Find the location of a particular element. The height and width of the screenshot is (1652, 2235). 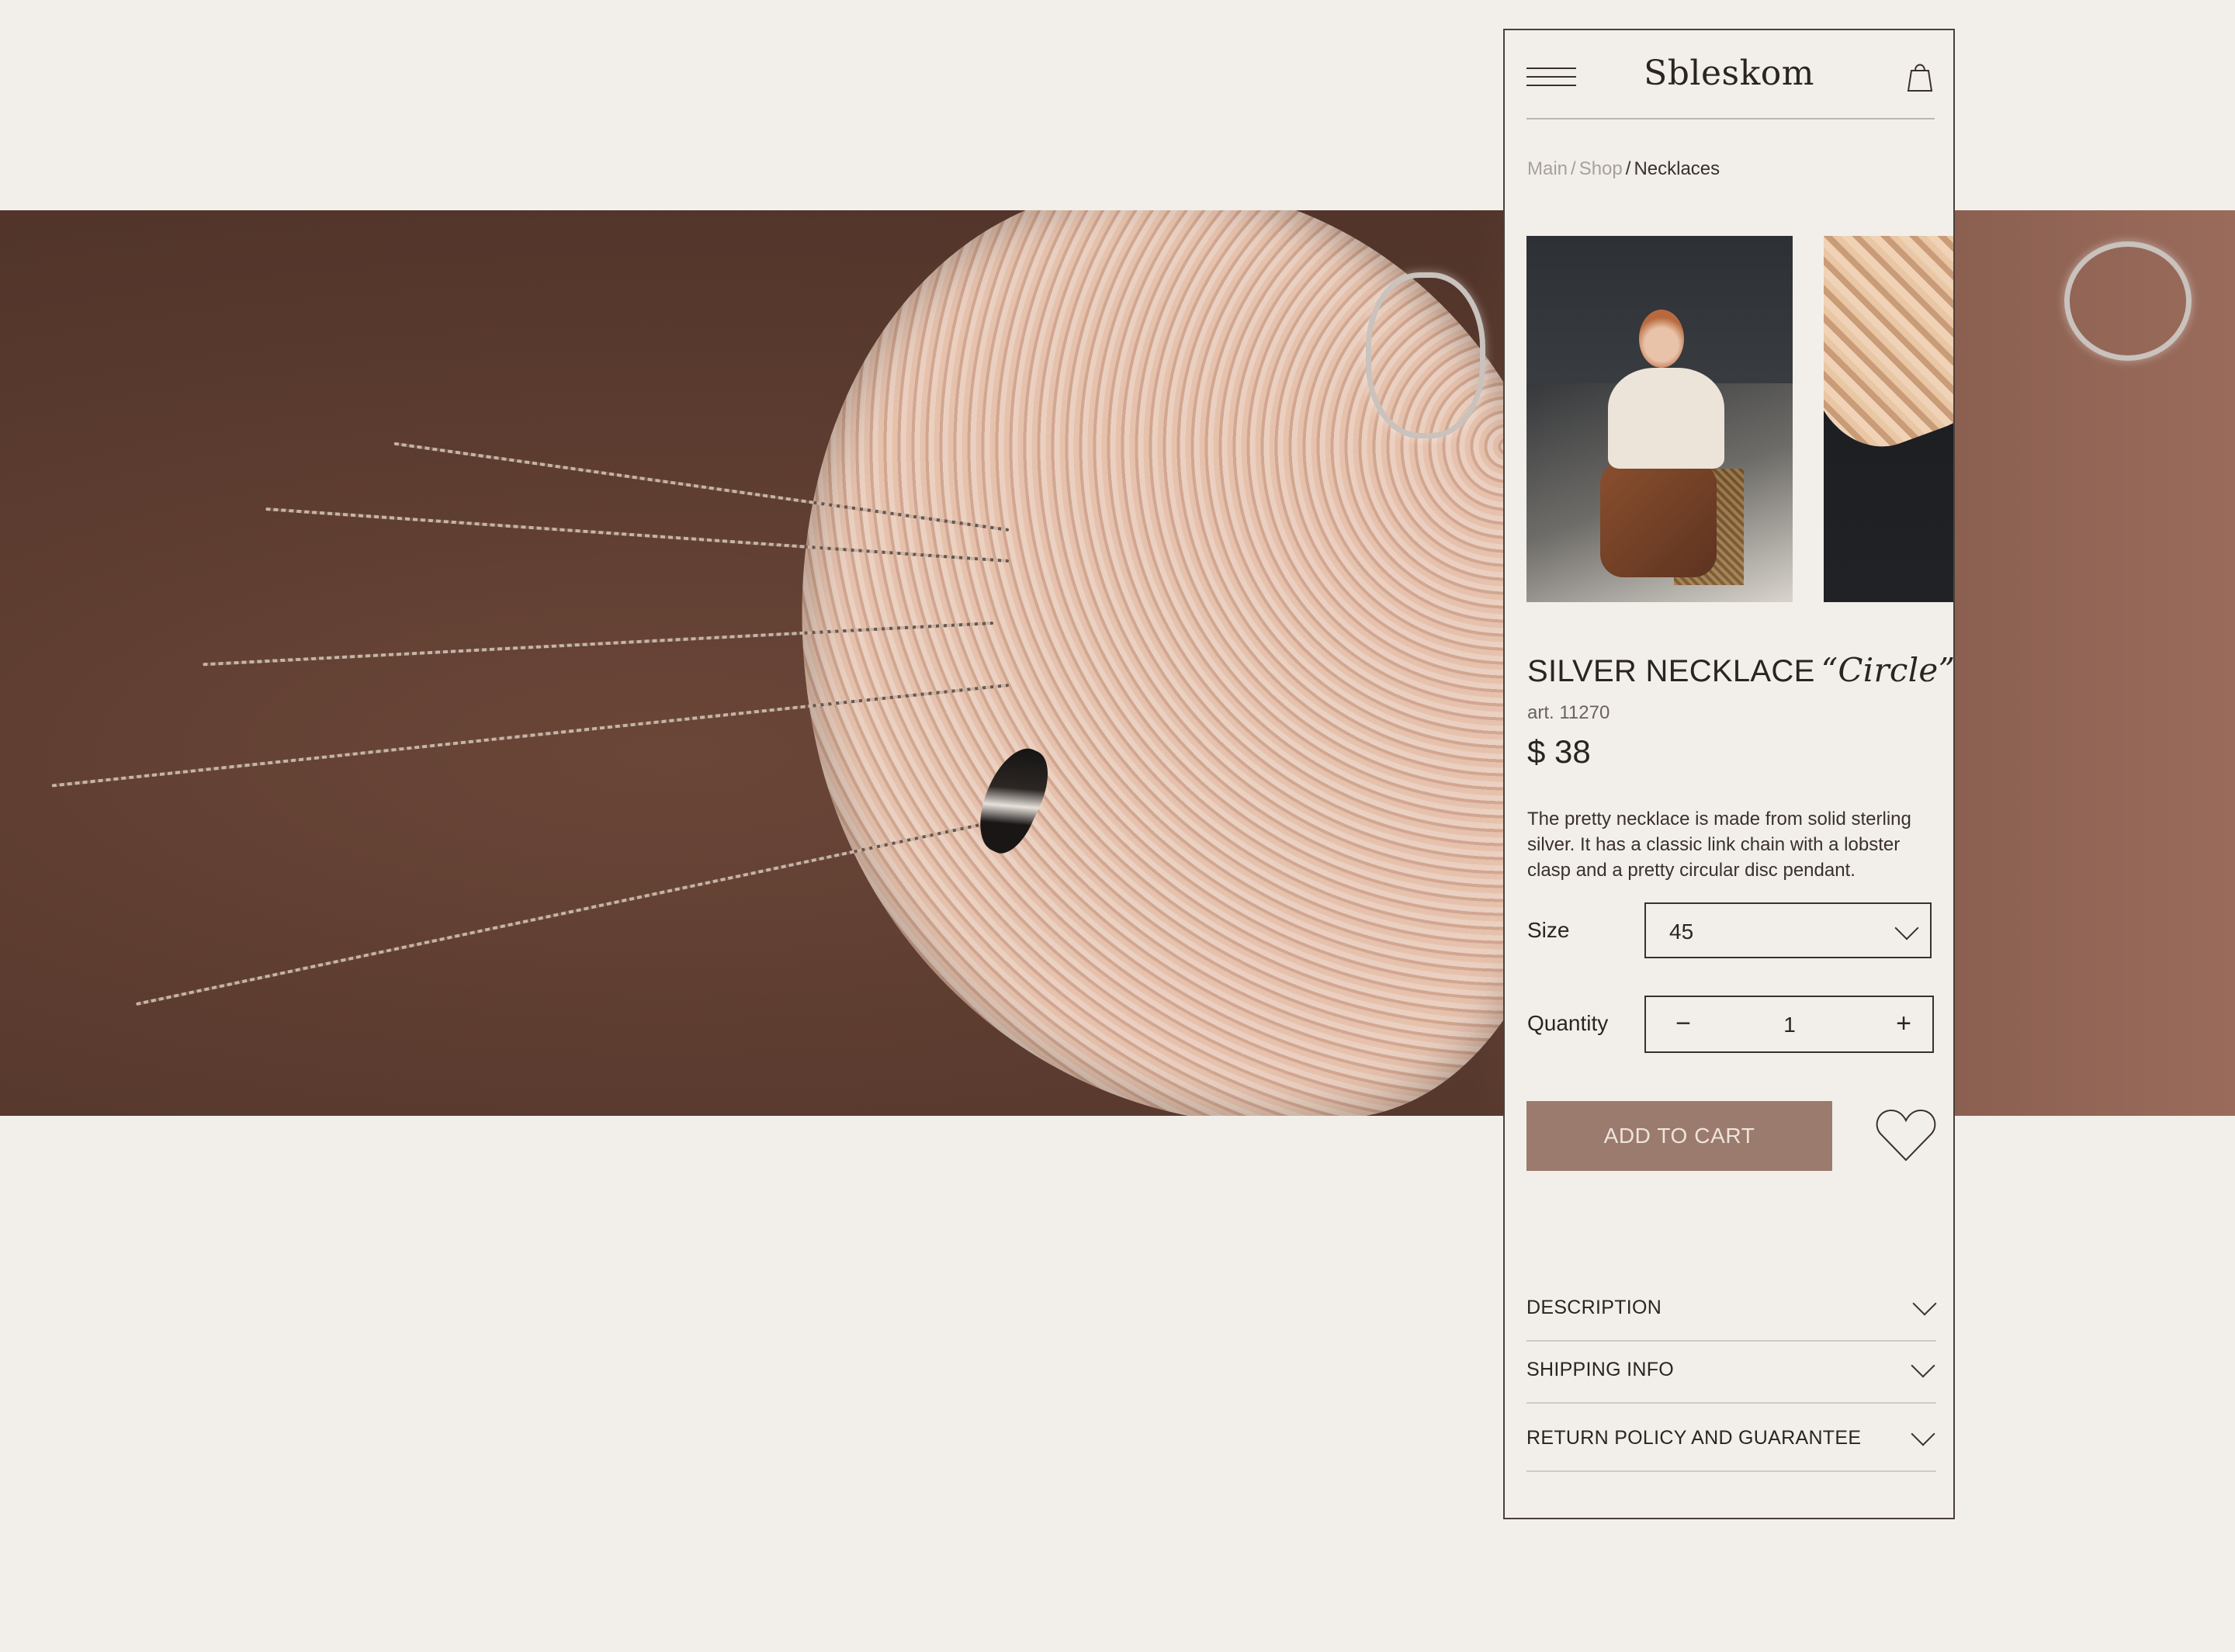

accordion-return-policy: RETURN POLICY AND GUARANTEE is located at coordinates (1731, 1441).